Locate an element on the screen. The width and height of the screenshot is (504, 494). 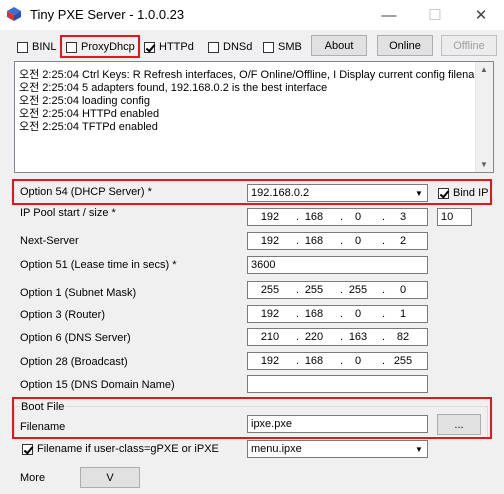
ip-octet: 210 is located at coordinates (270, 337).